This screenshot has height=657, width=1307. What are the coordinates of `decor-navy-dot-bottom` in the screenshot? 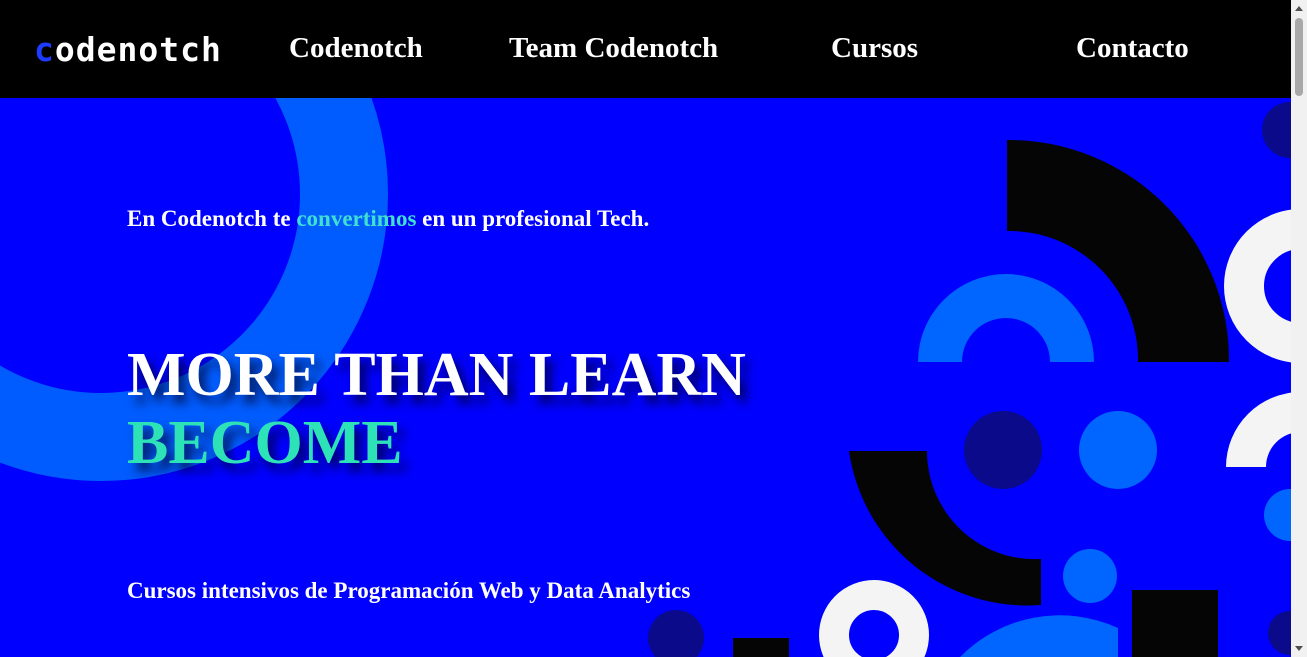 It's located at (676, 633).